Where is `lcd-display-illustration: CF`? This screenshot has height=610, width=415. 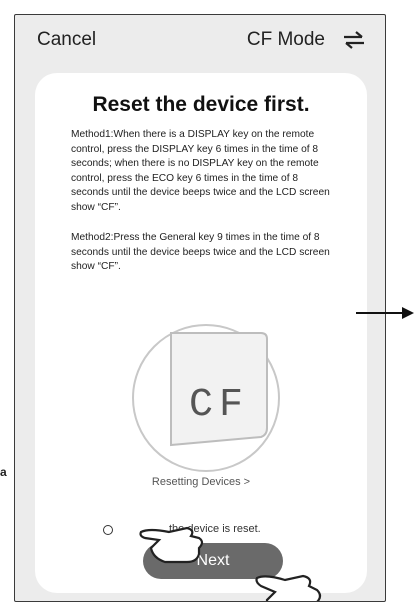 lcd-display-illustration: CF is located at coordinates (206, 398).